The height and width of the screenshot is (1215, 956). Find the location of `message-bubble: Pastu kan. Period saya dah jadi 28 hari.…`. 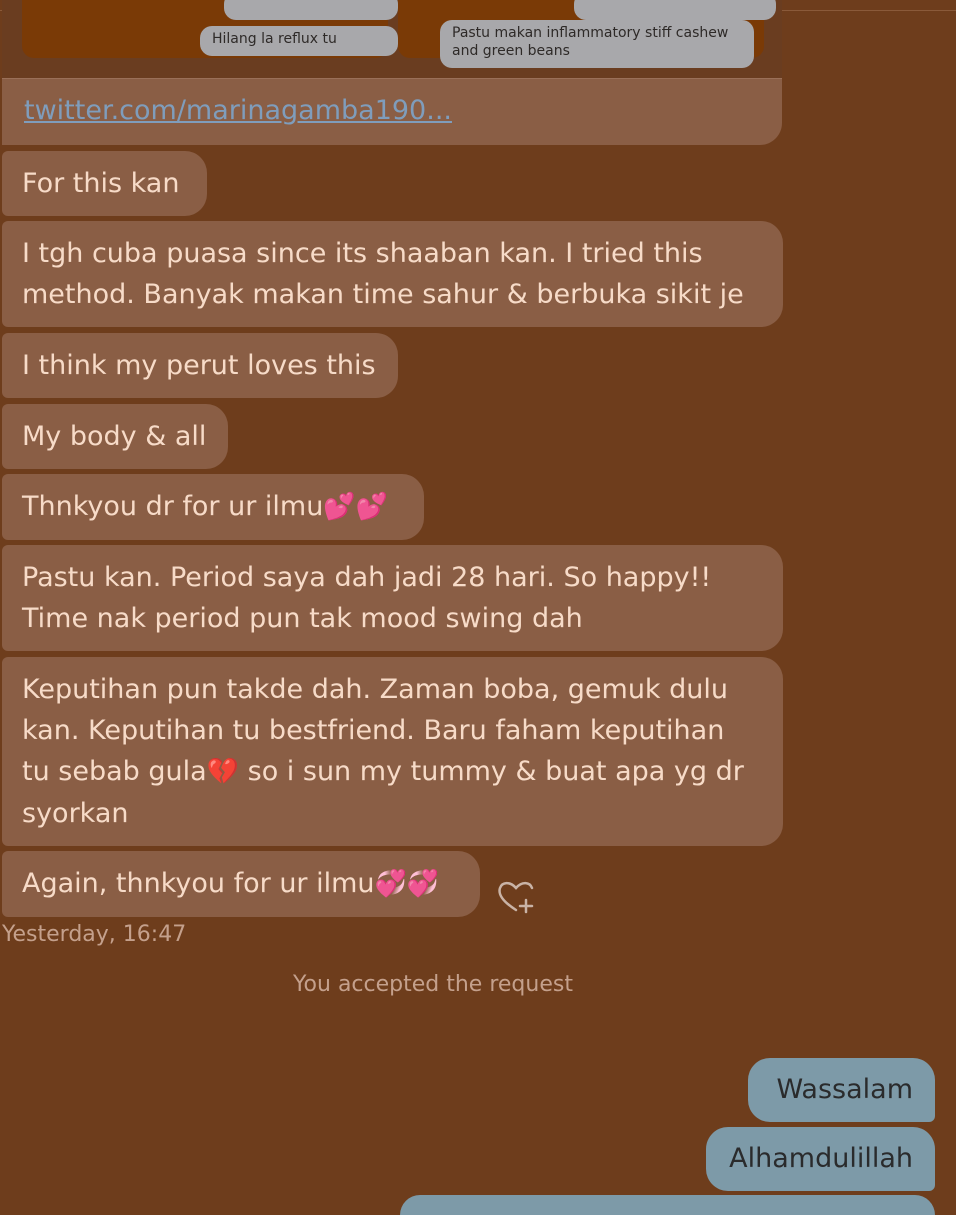

message-bubble: Pastu kan. Period saya dah jadi 28 hari.… is located at coordinates (392, 598).